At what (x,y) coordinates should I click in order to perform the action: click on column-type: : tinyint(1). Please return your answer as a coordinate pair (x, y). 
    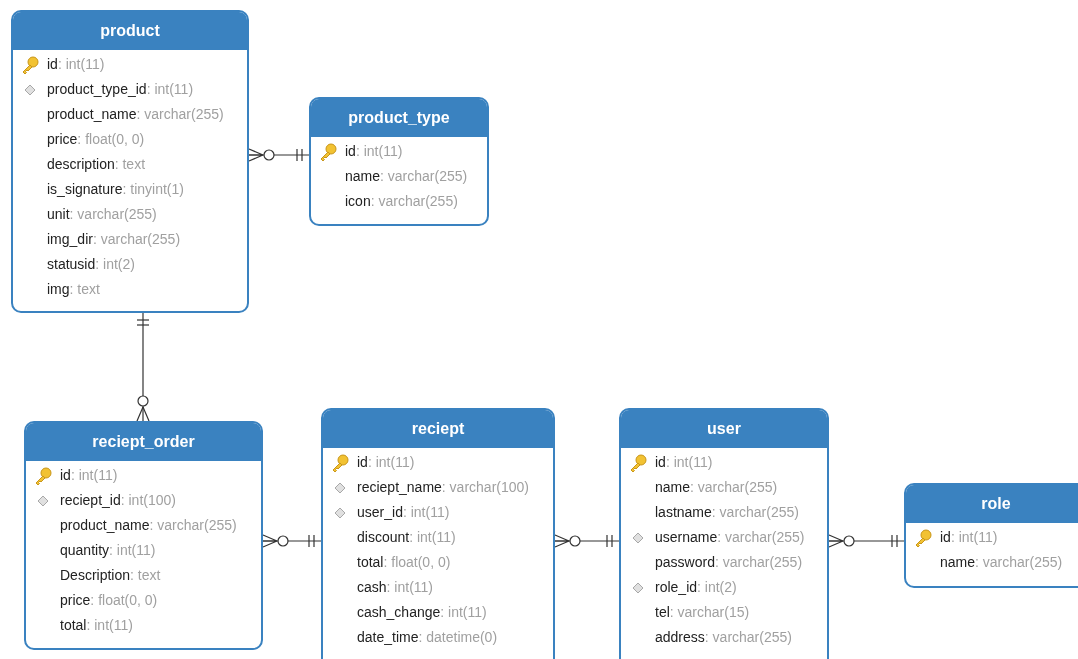
    Looking at the image, I should click on (153, 189).